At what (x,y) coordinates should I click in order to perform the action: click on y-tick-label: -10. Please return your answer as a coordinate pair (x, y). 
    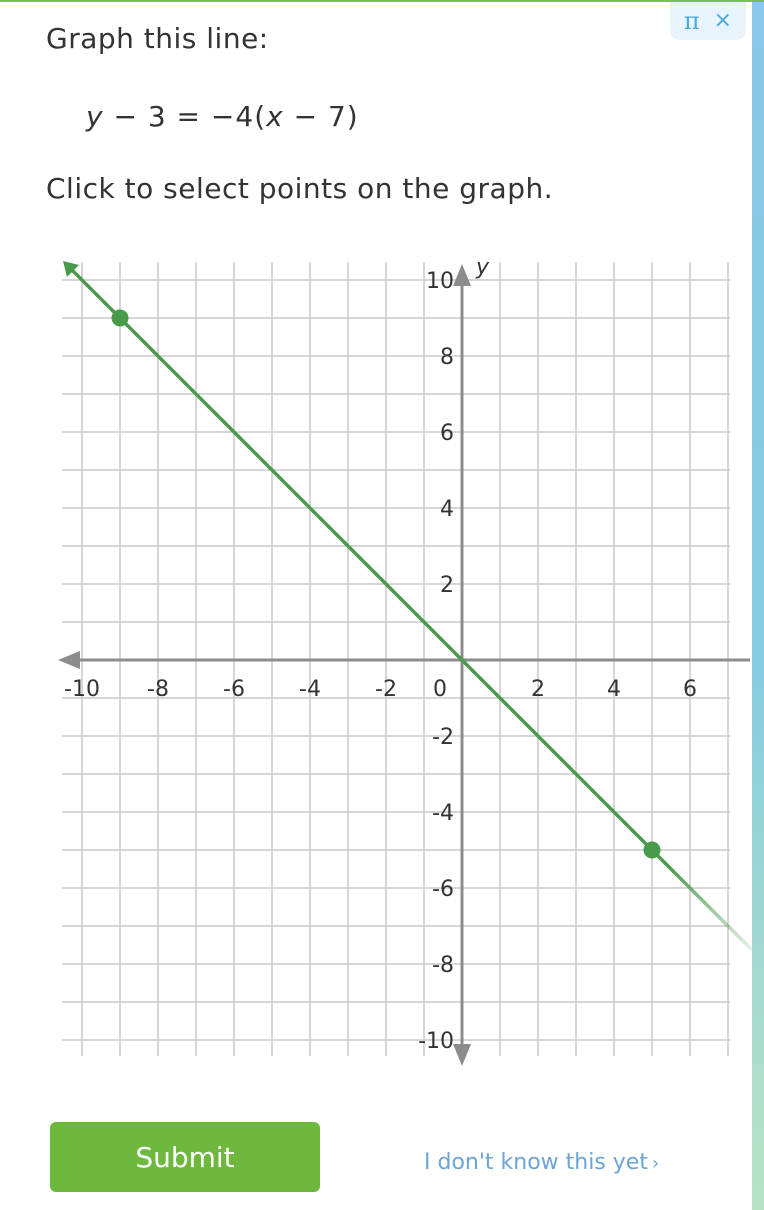
    Looking at the image, I should click on (436, 1041).